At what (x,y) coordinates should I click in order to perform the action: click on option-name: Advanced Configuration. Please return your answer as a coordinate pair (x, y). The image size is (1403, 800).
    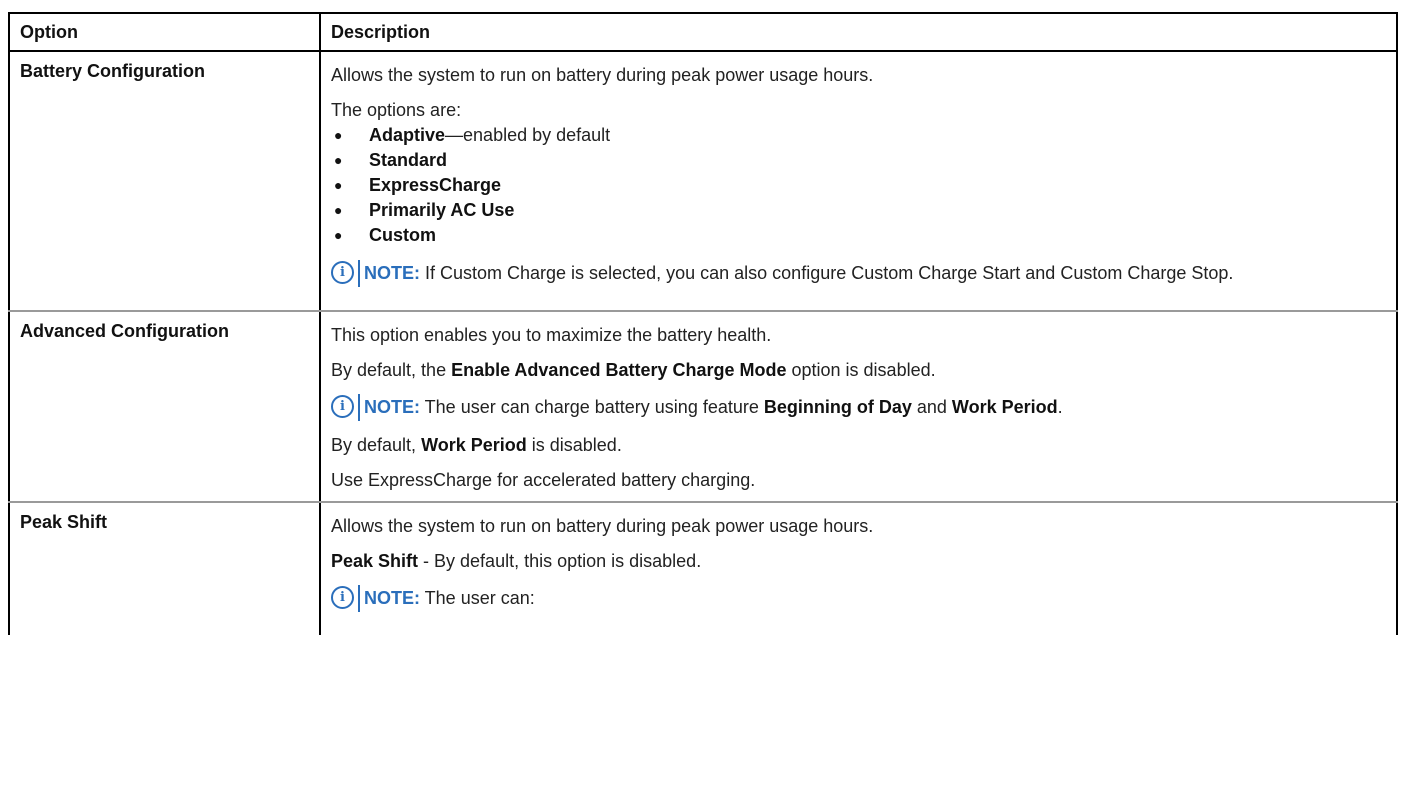
    Looking at the image, I should click on (125, 331).